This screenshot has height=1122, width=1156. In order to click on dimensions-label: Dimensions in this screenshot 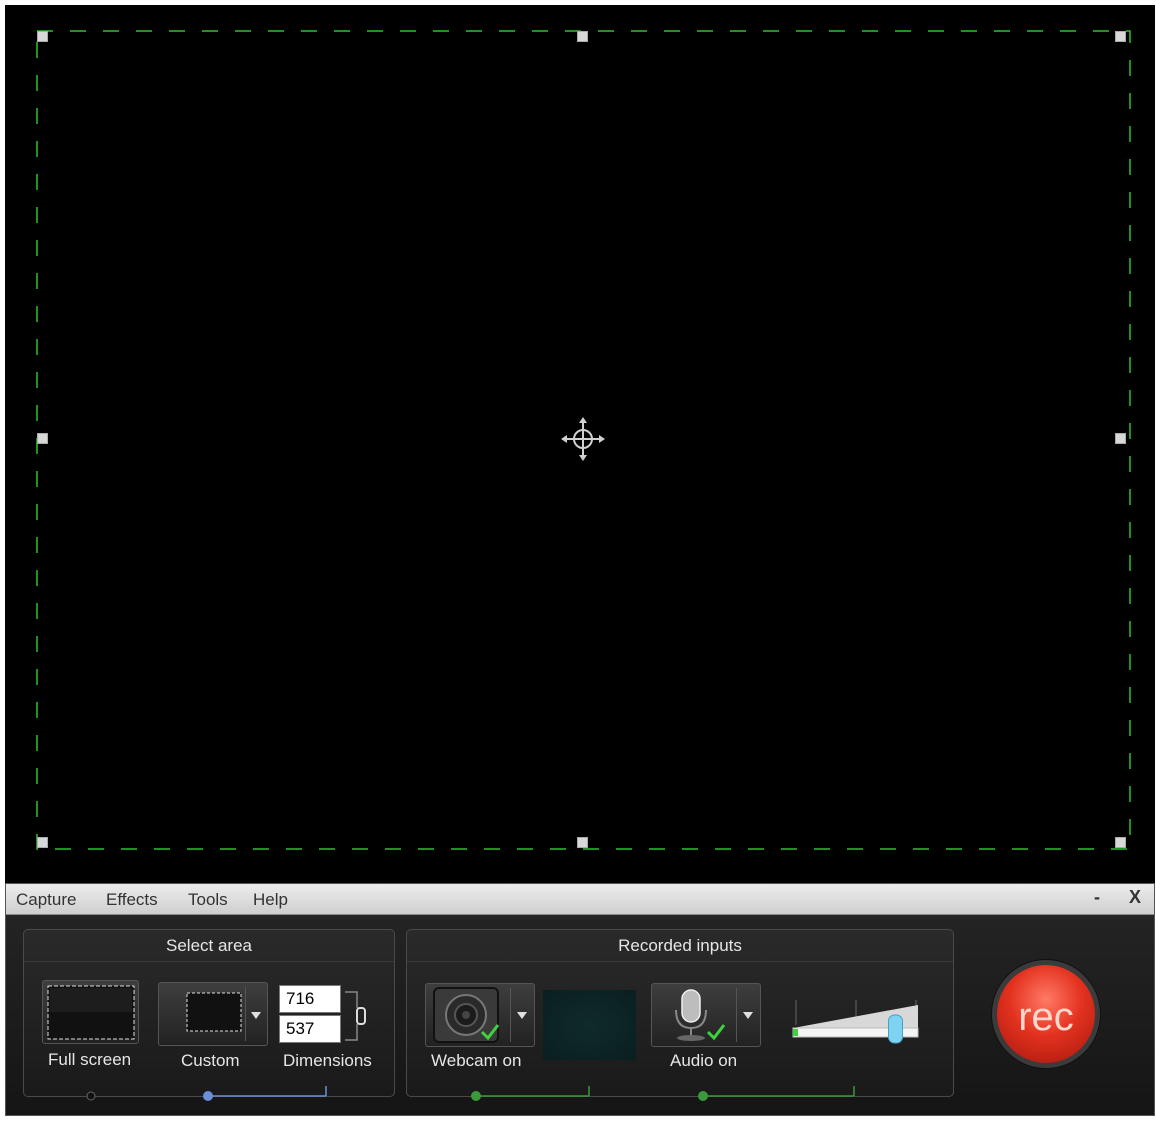, I will do `click(327, 1060)`.